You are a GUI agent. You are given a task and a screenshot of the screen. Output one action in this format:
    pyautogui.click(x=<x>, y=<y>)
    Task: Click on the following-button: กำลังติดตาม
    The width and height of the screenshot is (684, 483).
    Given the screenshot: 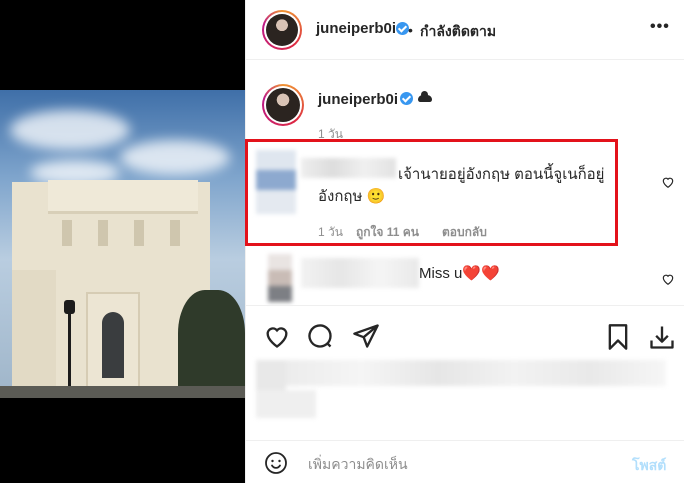 What is the action you would take?
    pyautogui.click(x=458, y=32)
    